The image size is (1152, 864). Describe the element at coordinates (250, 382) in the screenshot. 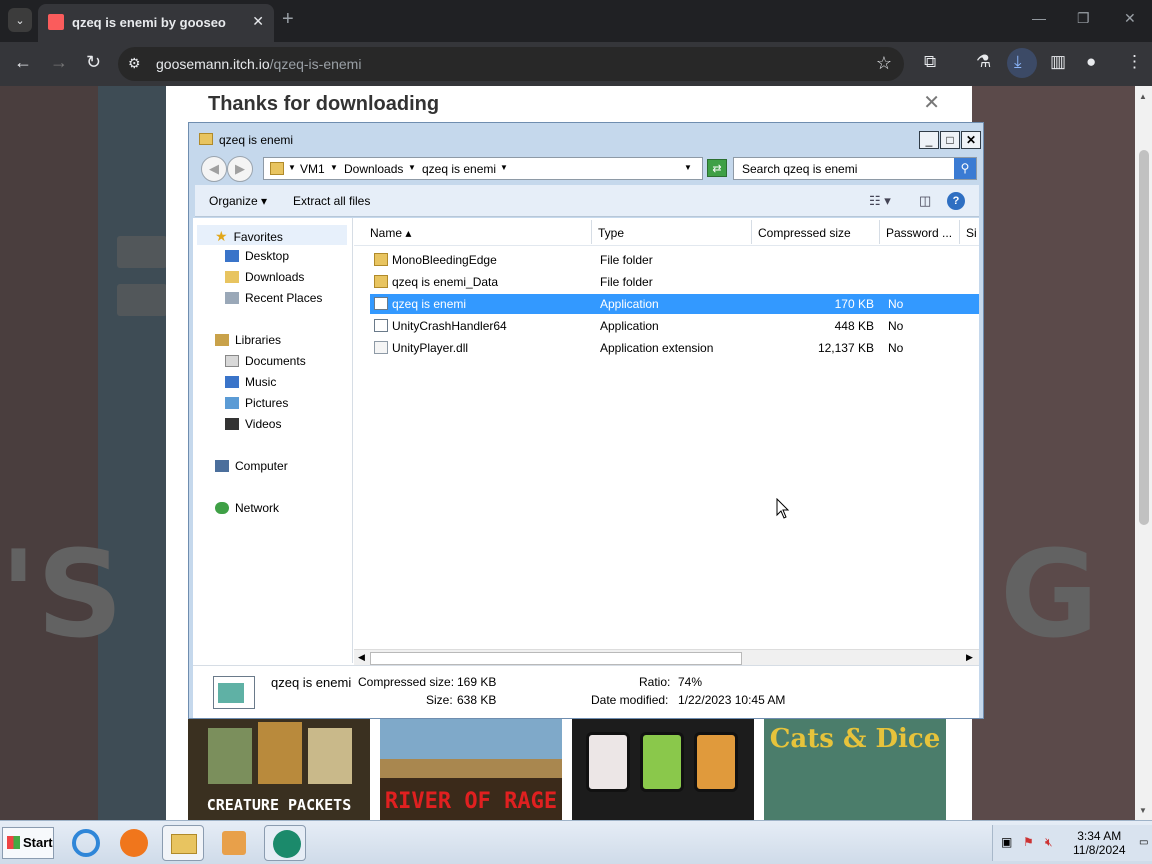

I see `nav-music: Music` at that location.